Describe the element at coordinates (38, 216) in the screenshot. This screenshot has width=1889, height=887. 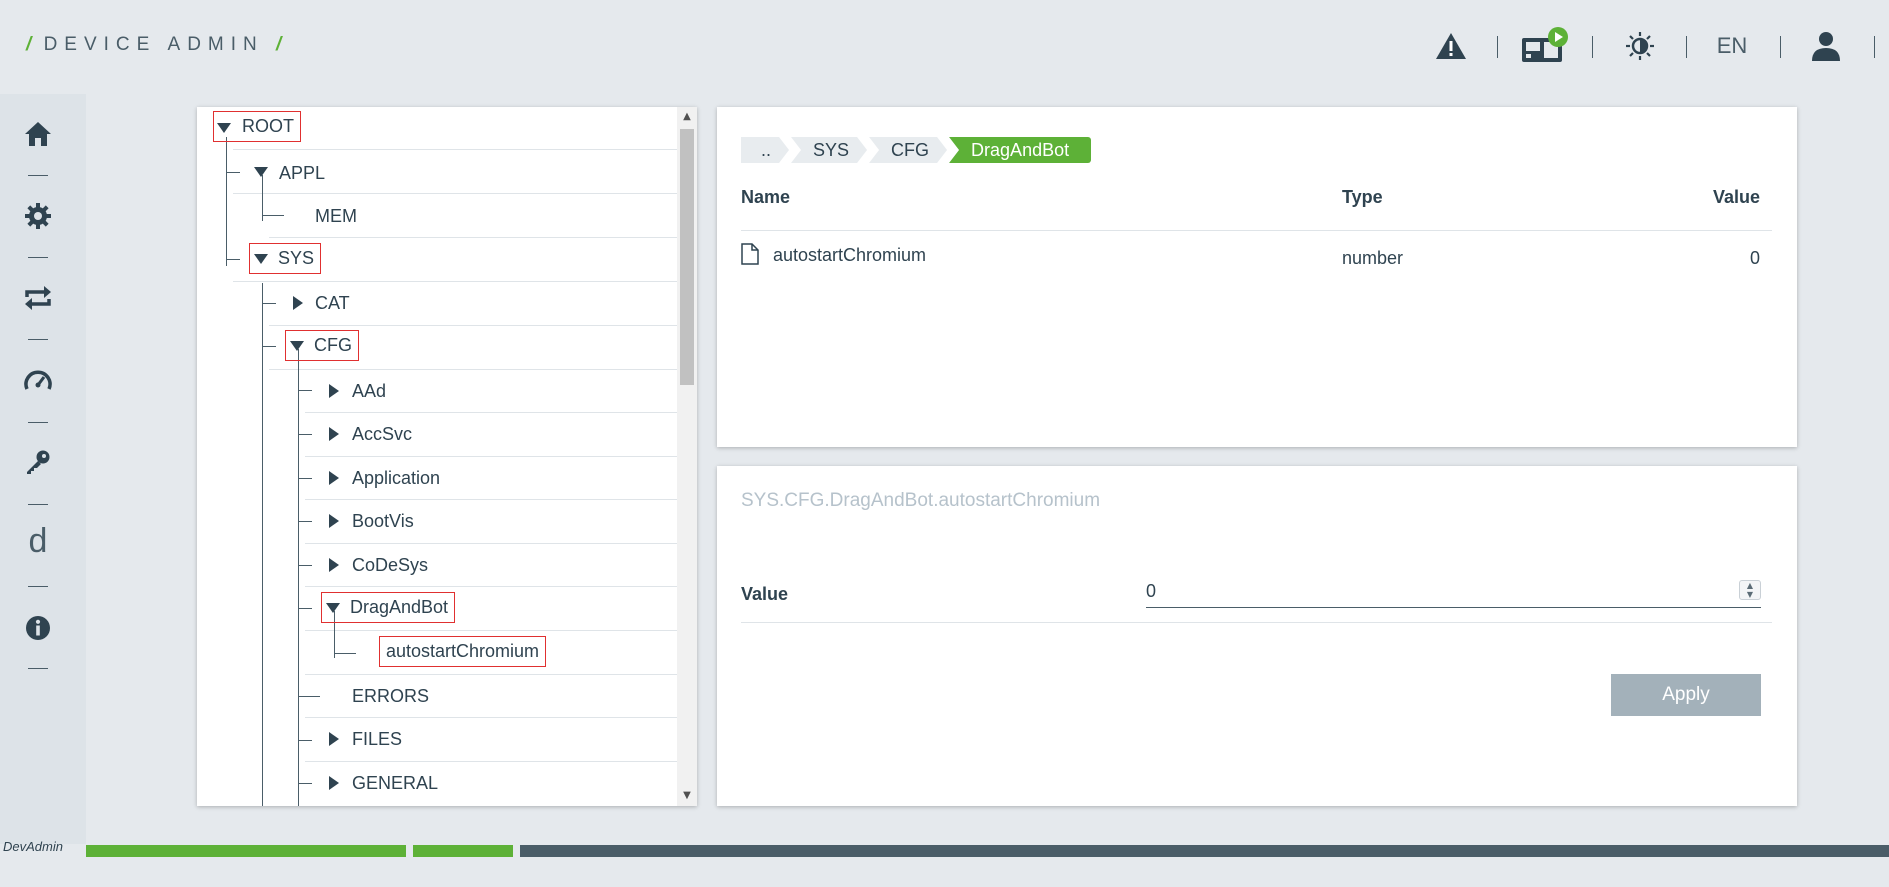
I see `settings-icon` at that location.